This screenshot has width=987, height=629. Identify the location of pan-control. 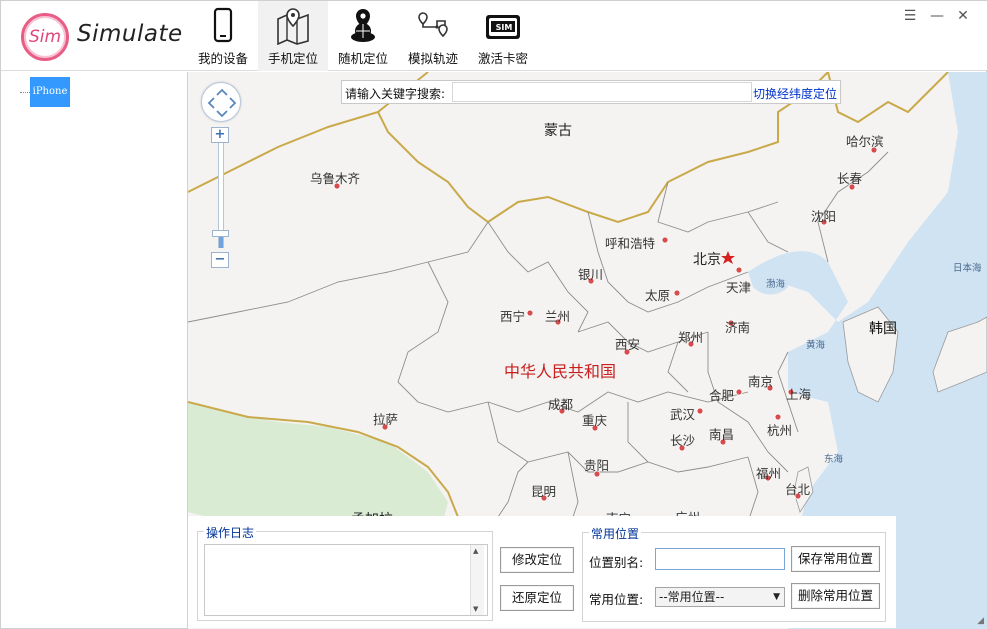
(221, 102).